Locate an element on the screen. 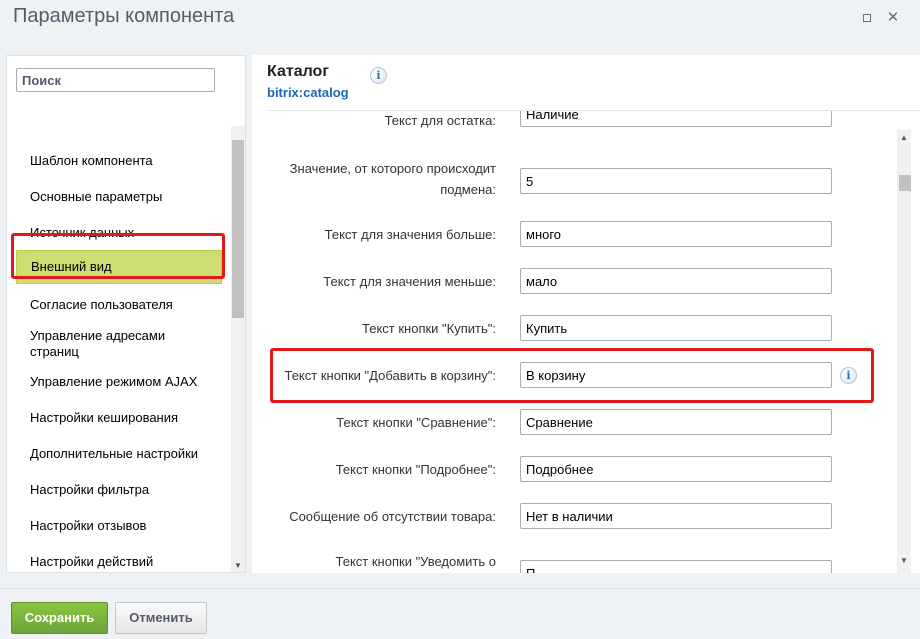  input-compare-button is located at coordinates (676, 422).